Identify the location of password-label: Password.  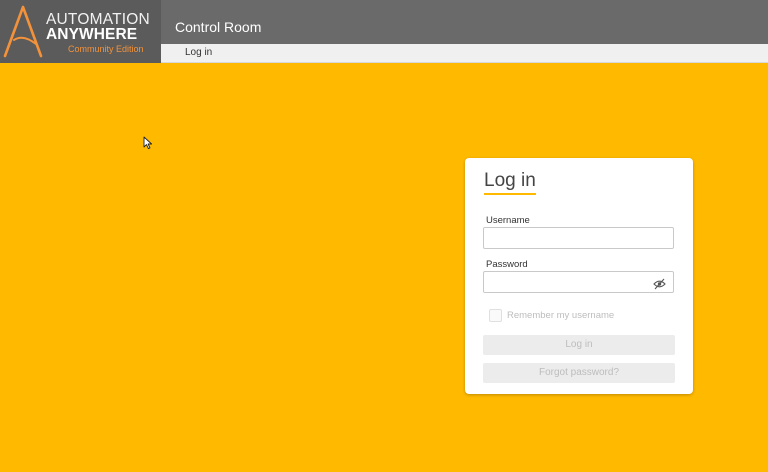
(507, 264).